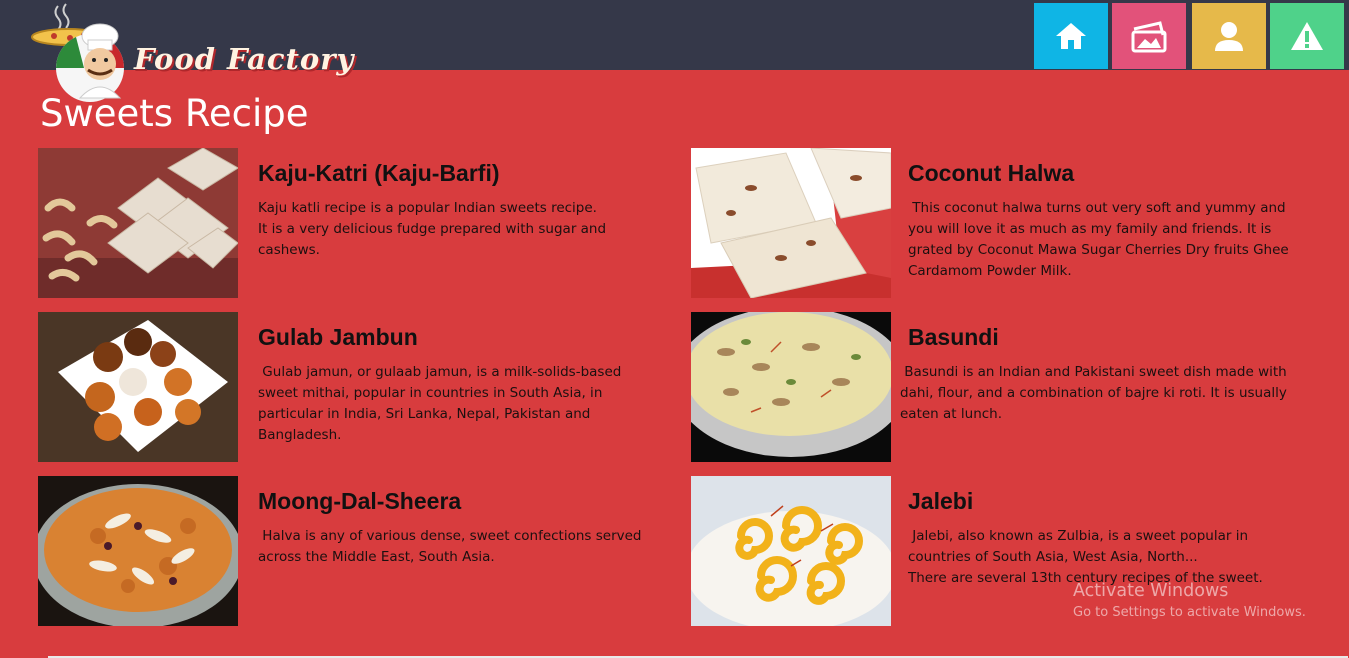  What do you see at coordinates (379, 173) in the screenshot?
I see `recipe-title: Kaju-Katri (Kaju-Barfi)` at bounding box center [379, 173].